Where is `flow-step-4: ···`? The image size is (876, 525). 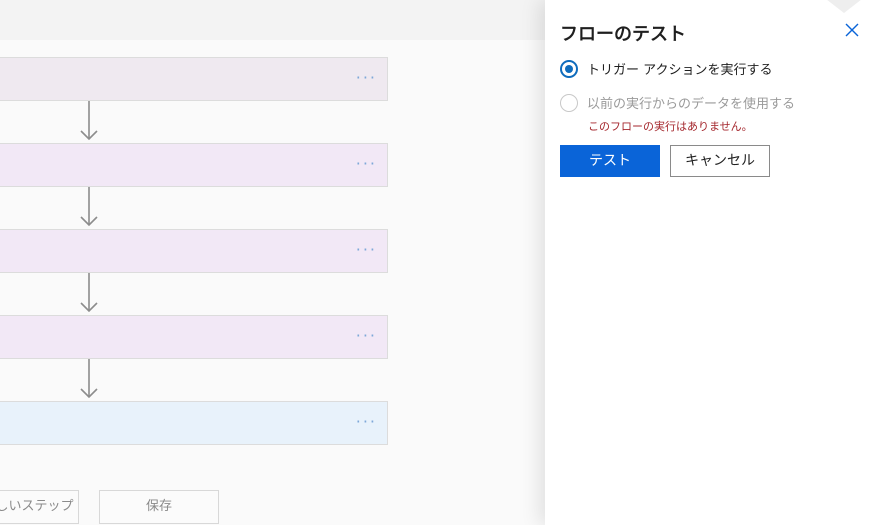
flow-step-4: ··· is located at coordinates (194, 337).